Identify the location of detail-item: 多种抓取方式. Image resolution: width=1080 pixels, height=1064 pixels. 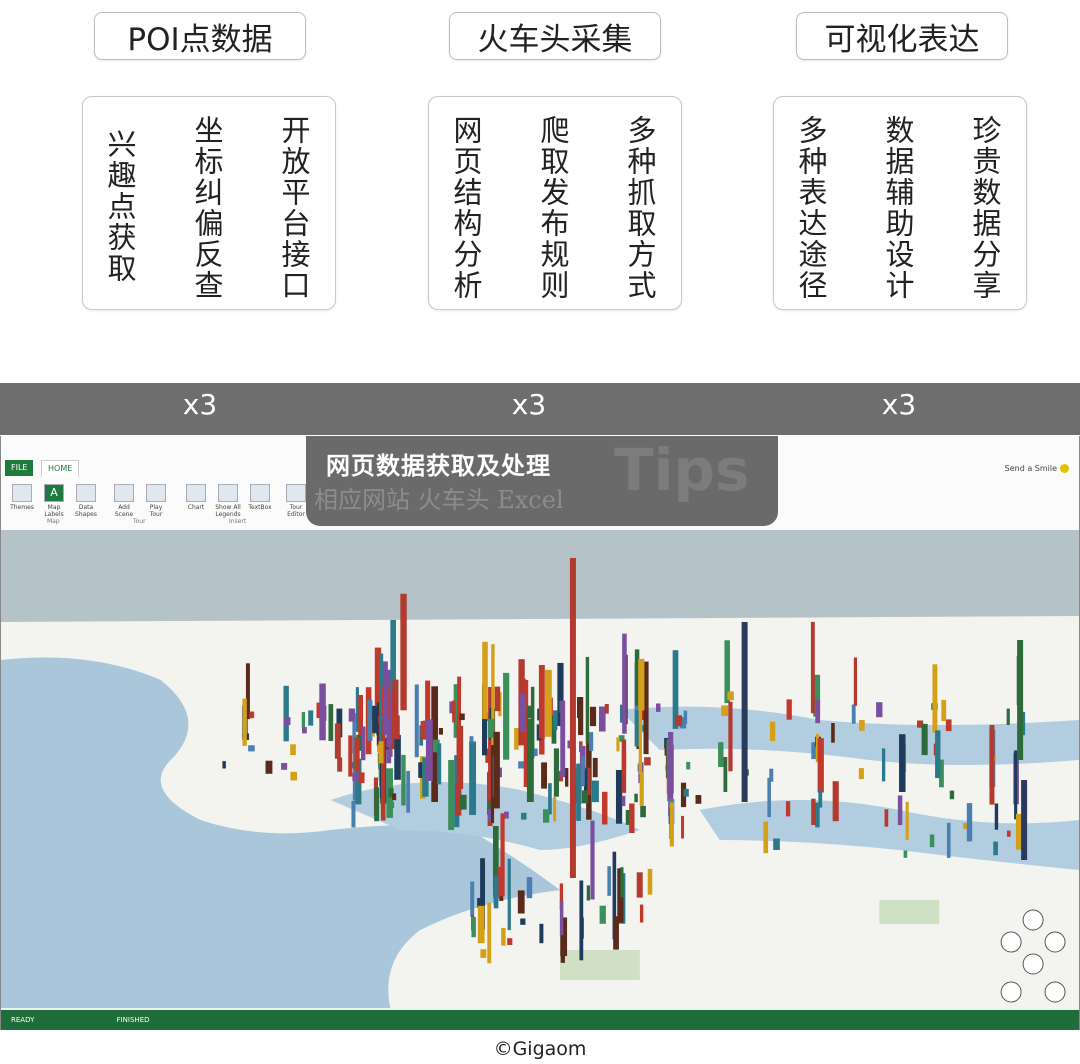
(640, 208).